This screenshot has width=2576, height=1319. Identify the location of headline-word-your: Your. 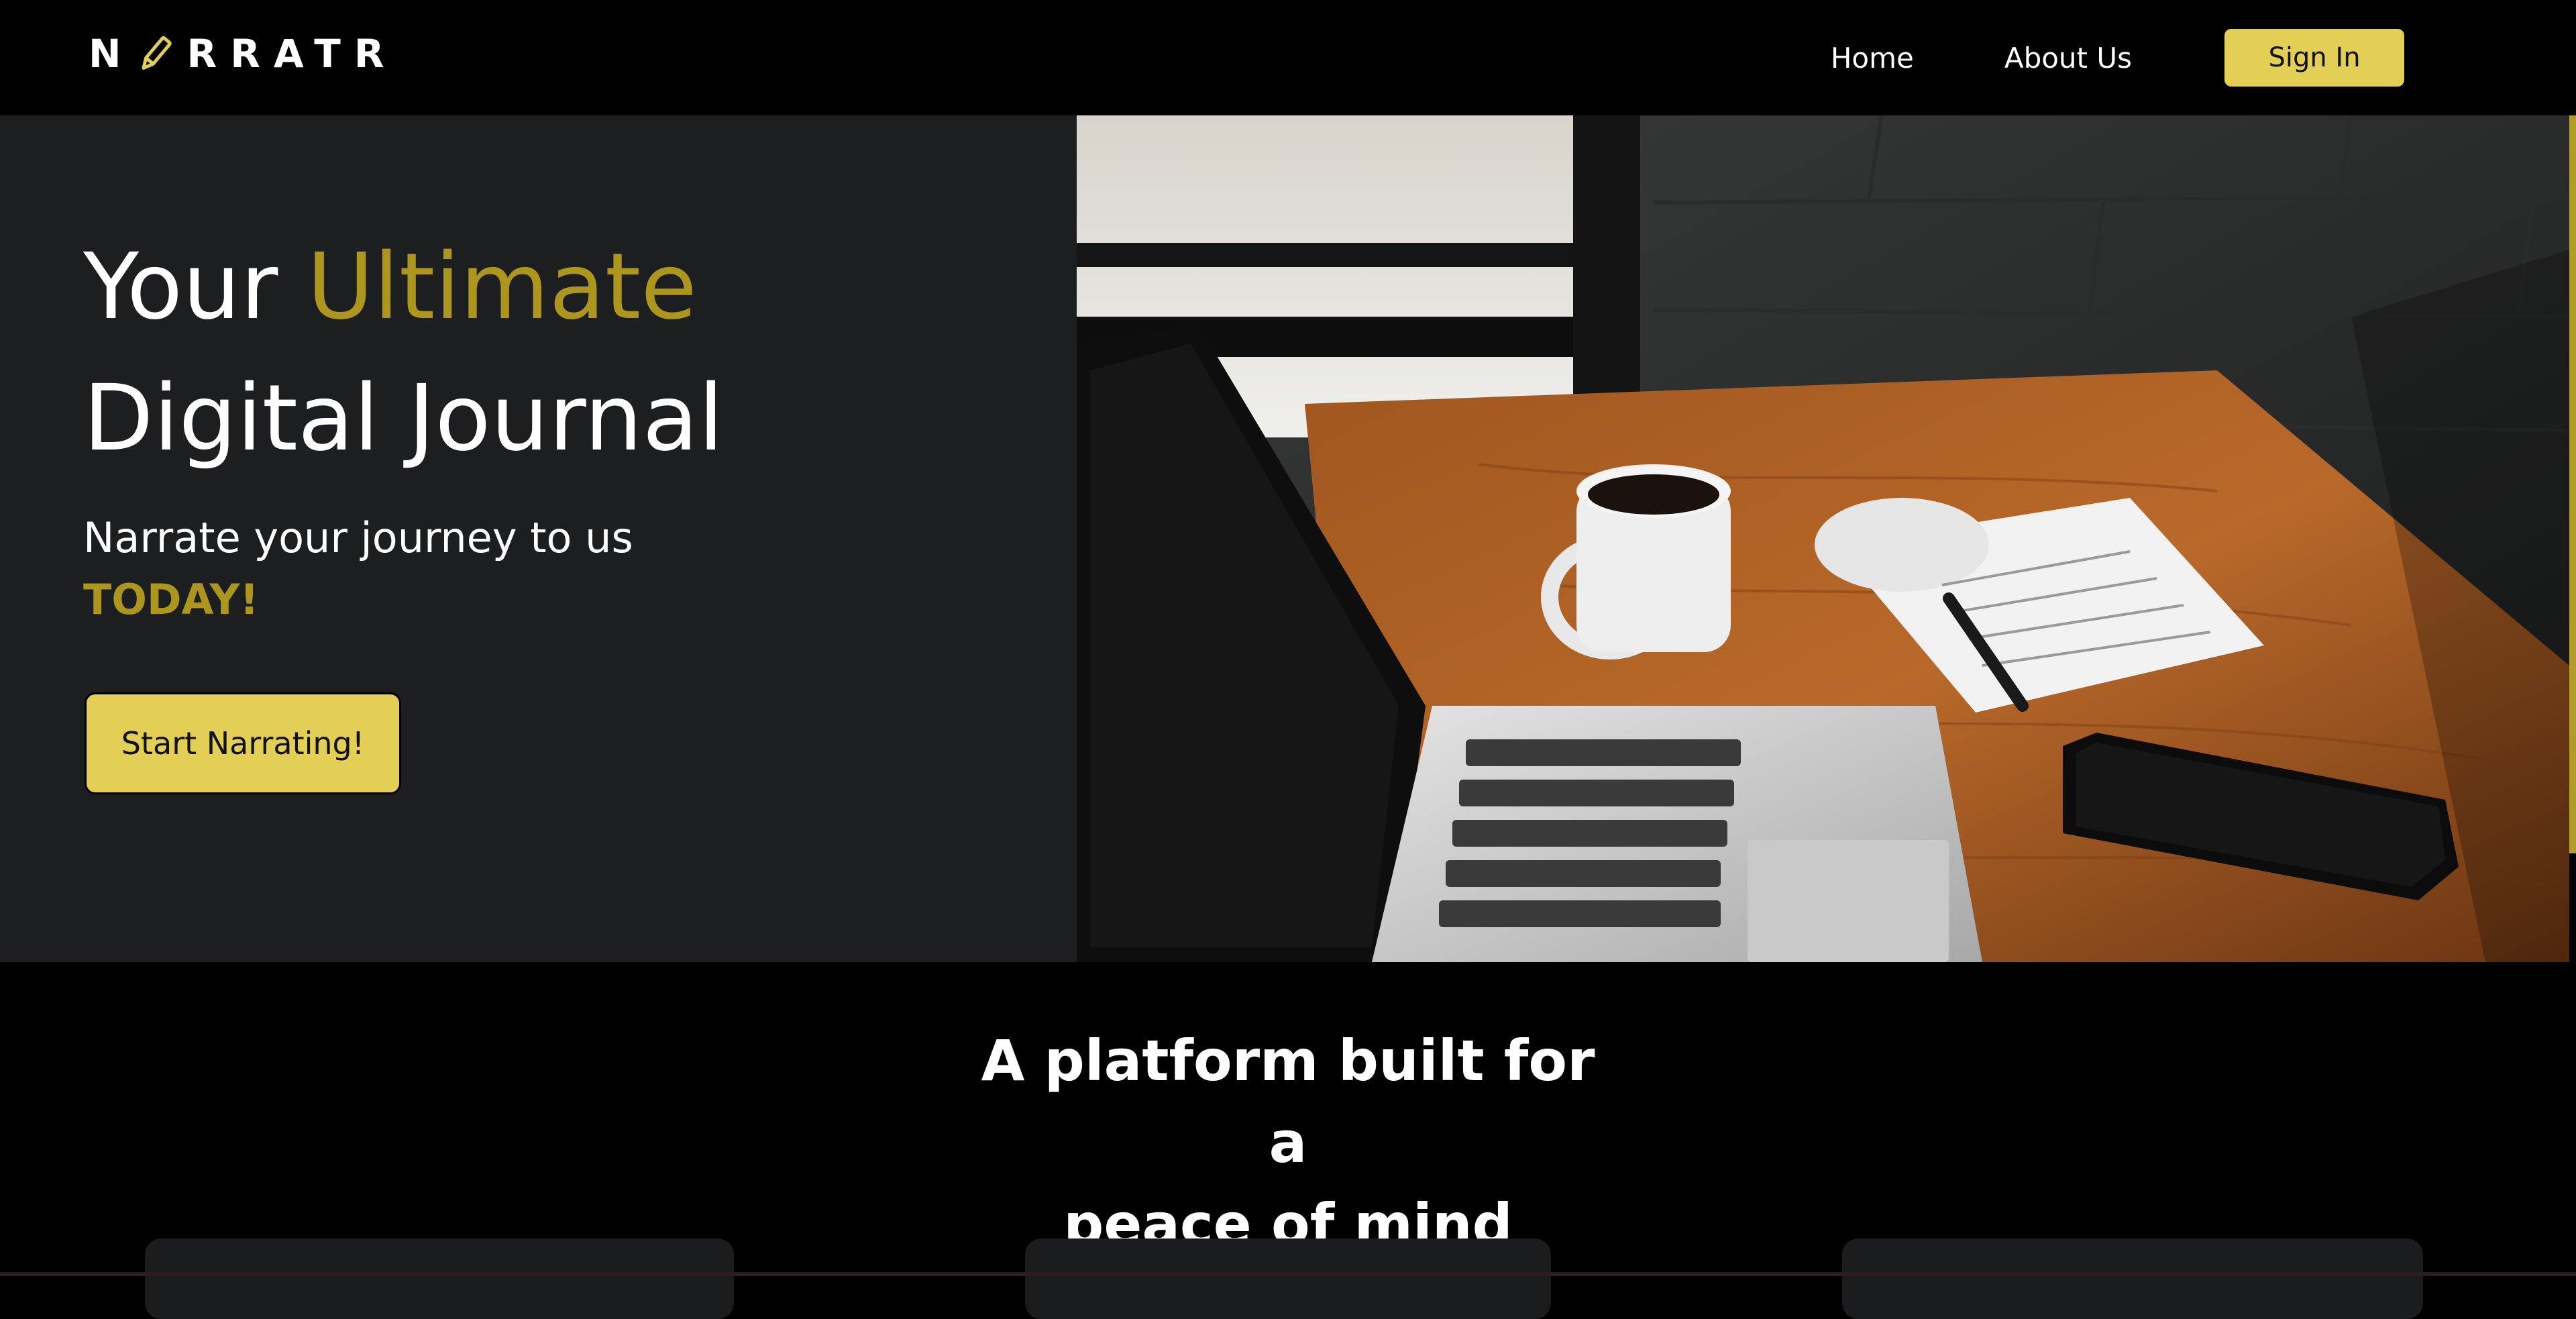
(180, 287).